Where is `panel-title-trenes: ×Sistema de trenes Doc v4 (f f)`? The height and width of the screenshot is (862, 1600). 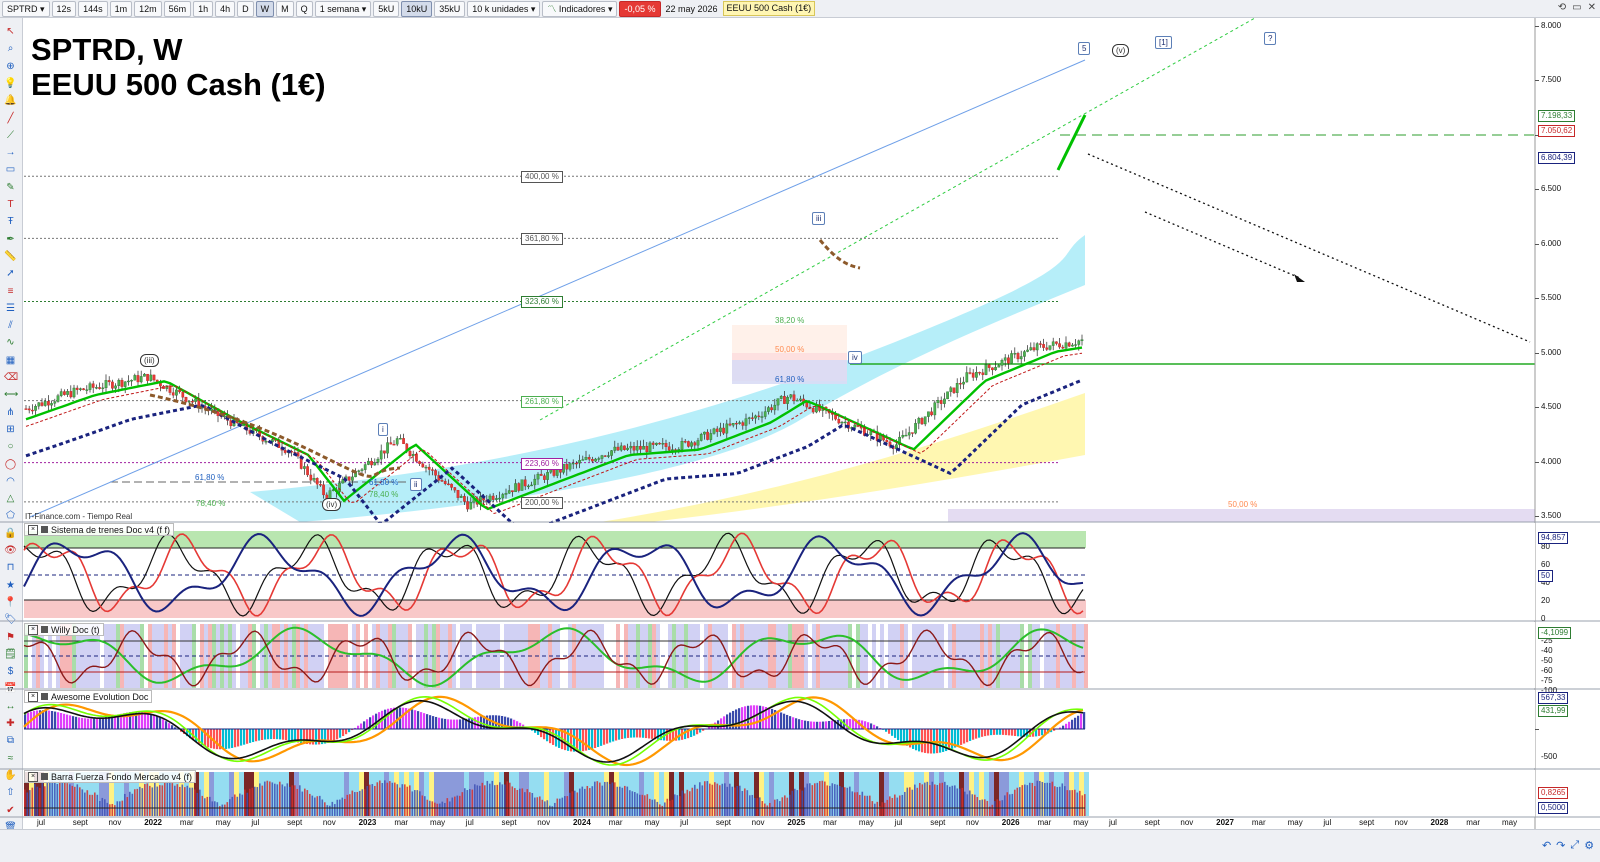
panel-title-trenes: ×Sistema de trenes Doc v4 (f f) is located at coordinates (99, 529).